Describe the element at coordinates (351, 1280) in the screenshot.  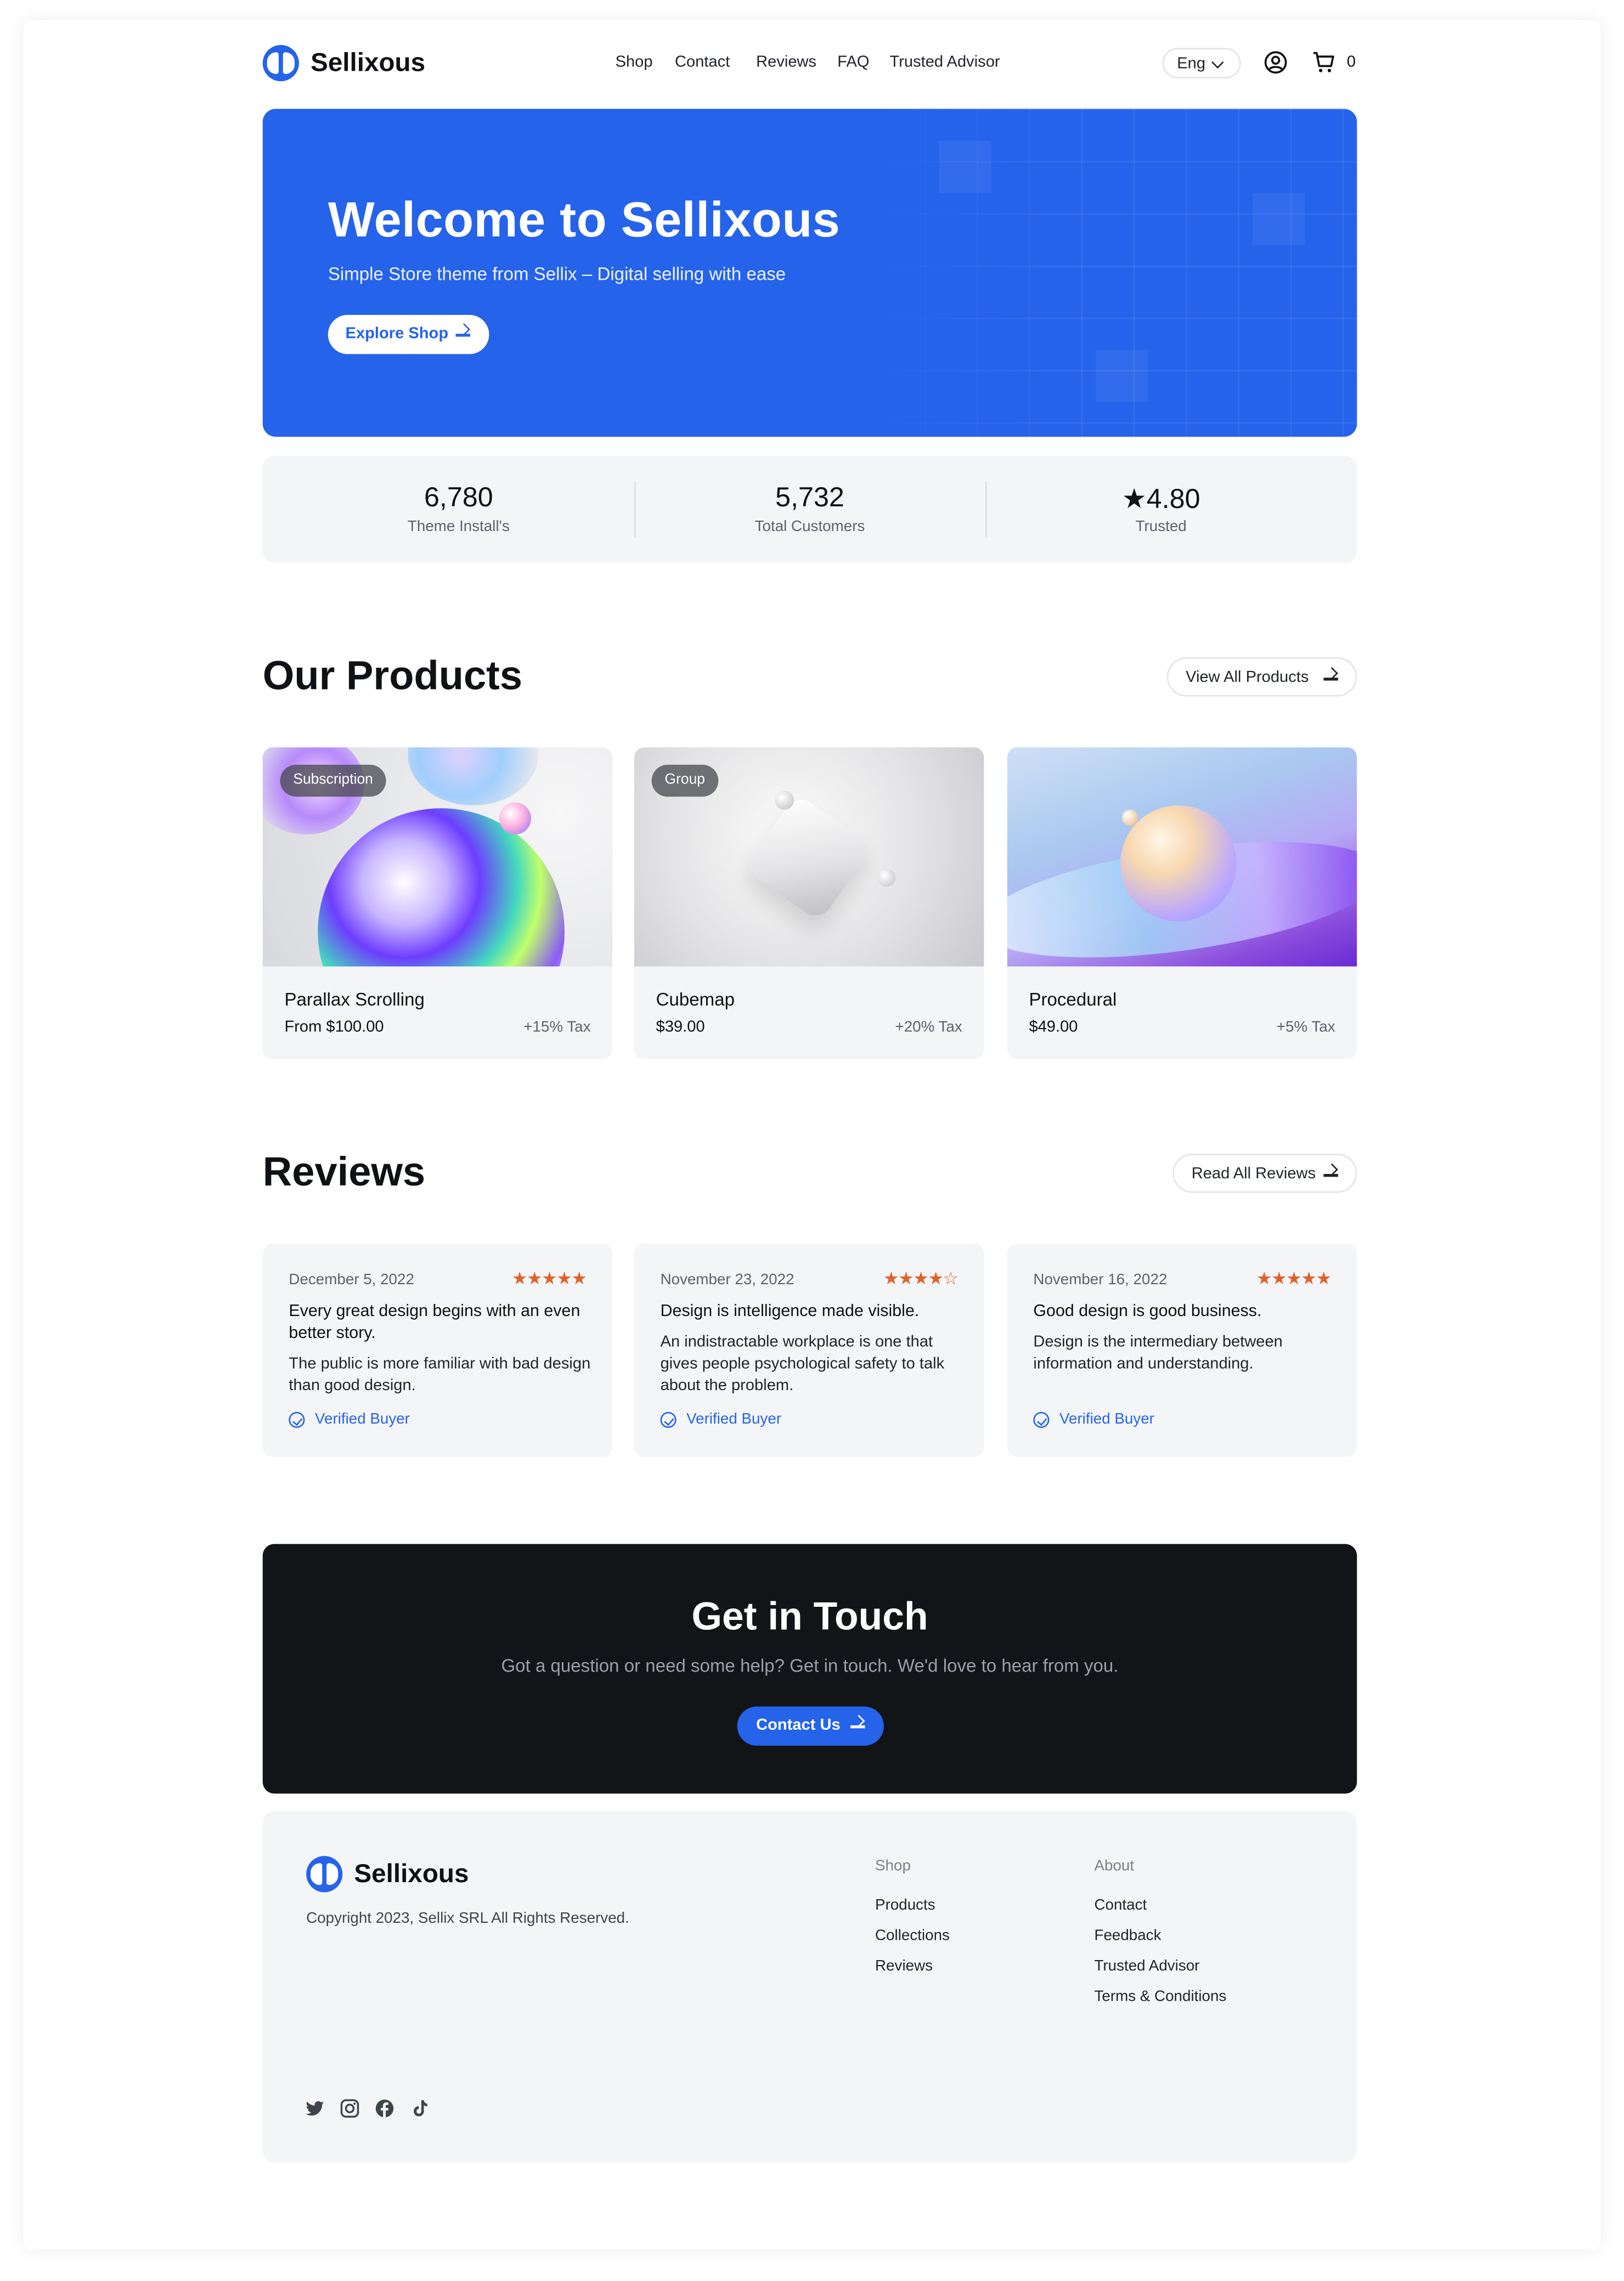
I see `review-date: December 5, 2022` at that location.